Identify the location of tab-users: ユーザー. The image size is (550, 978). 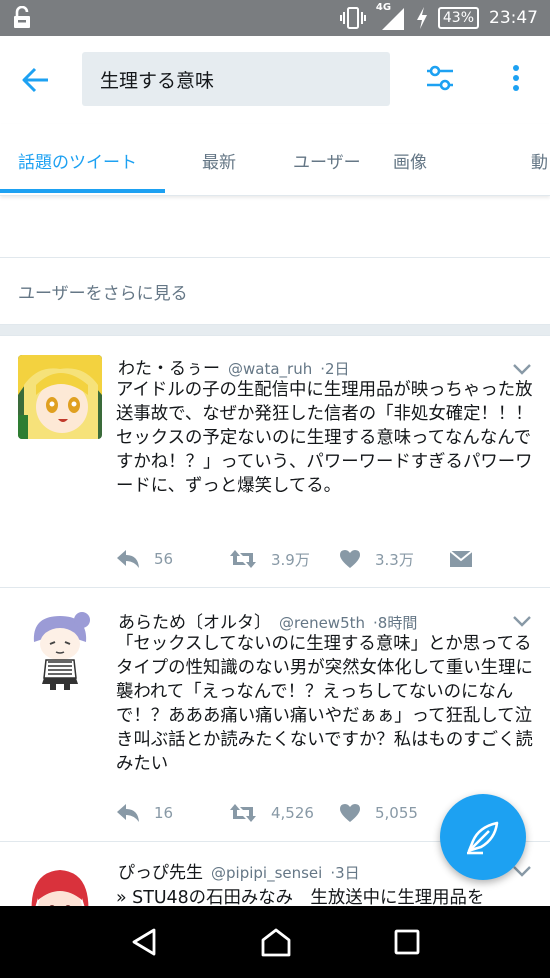
(327, 160).